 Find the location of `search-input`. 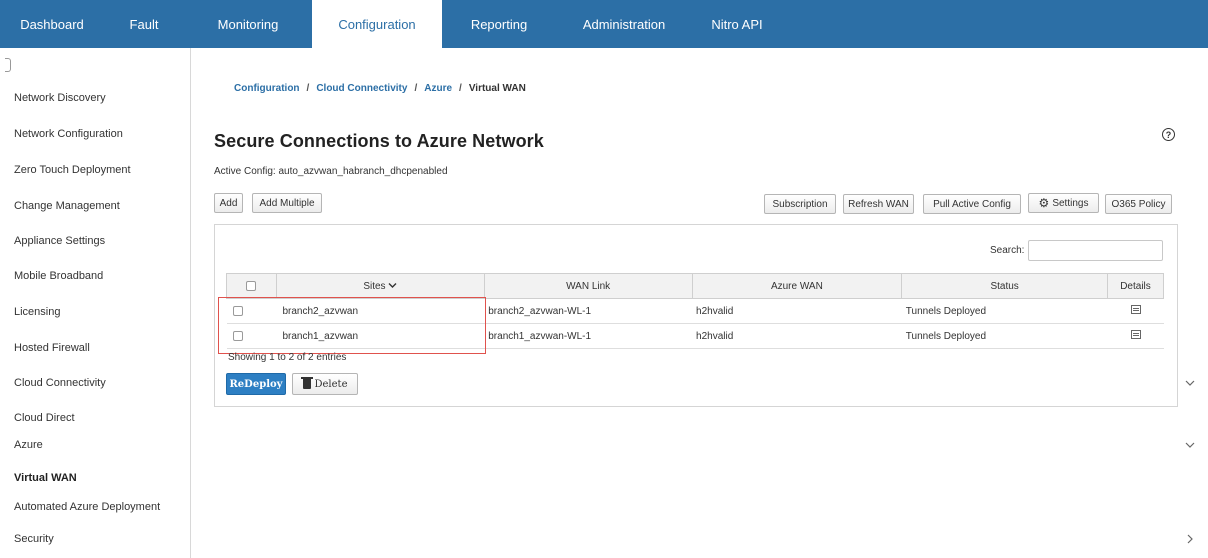

search-input is located at coordinates (1095, 250).